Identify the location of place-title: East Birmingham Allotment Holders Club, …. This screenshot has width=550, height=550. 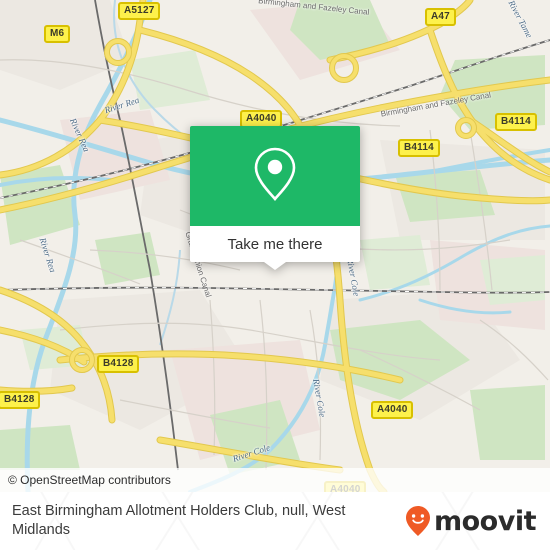
(179, 520).